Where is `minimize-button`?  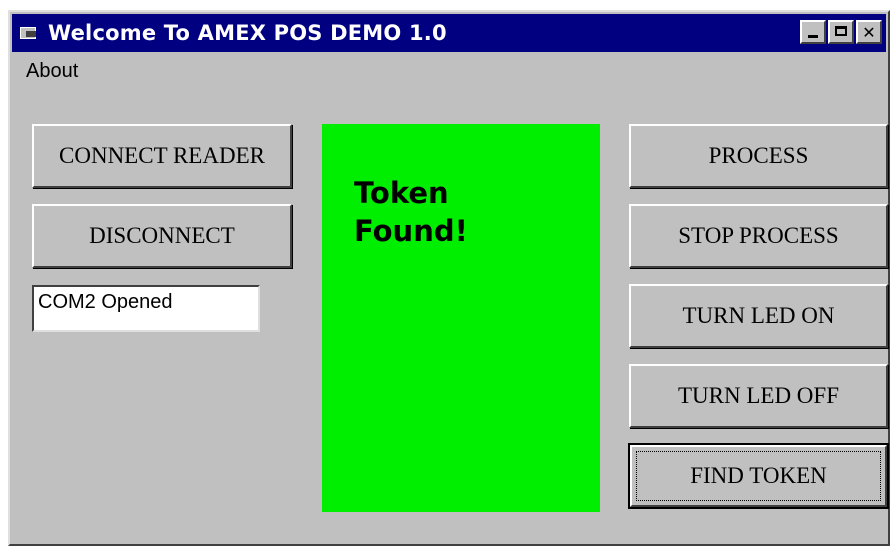
minimize-button is located at coordinates (813, 32).